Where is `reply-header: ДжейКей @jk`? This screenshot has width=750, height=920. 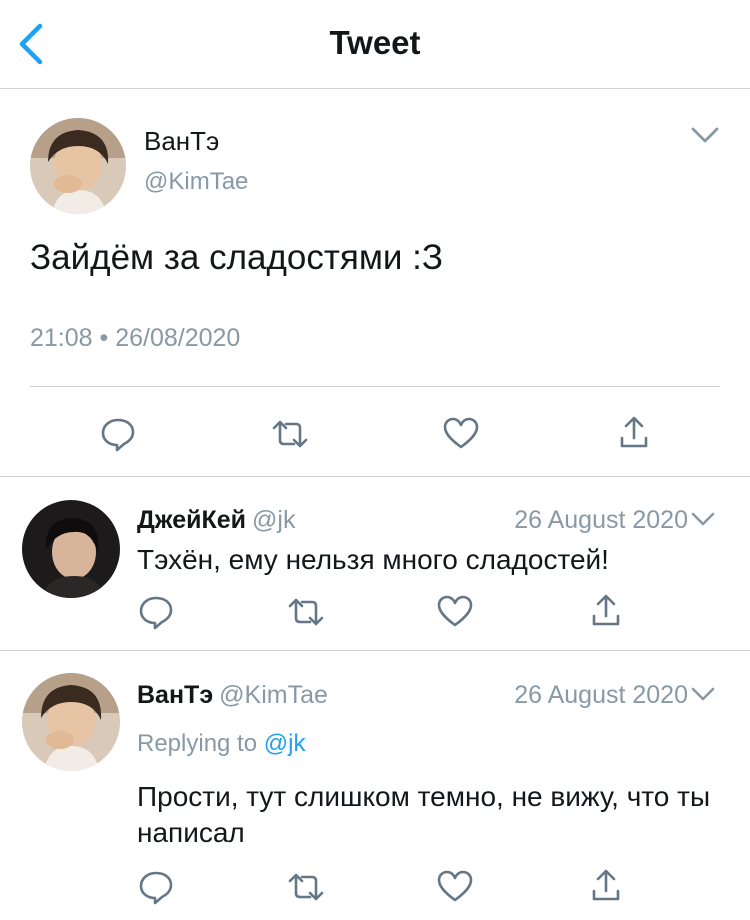
reply-header: ДжейКей @jk is located at coordinates (216, 520).